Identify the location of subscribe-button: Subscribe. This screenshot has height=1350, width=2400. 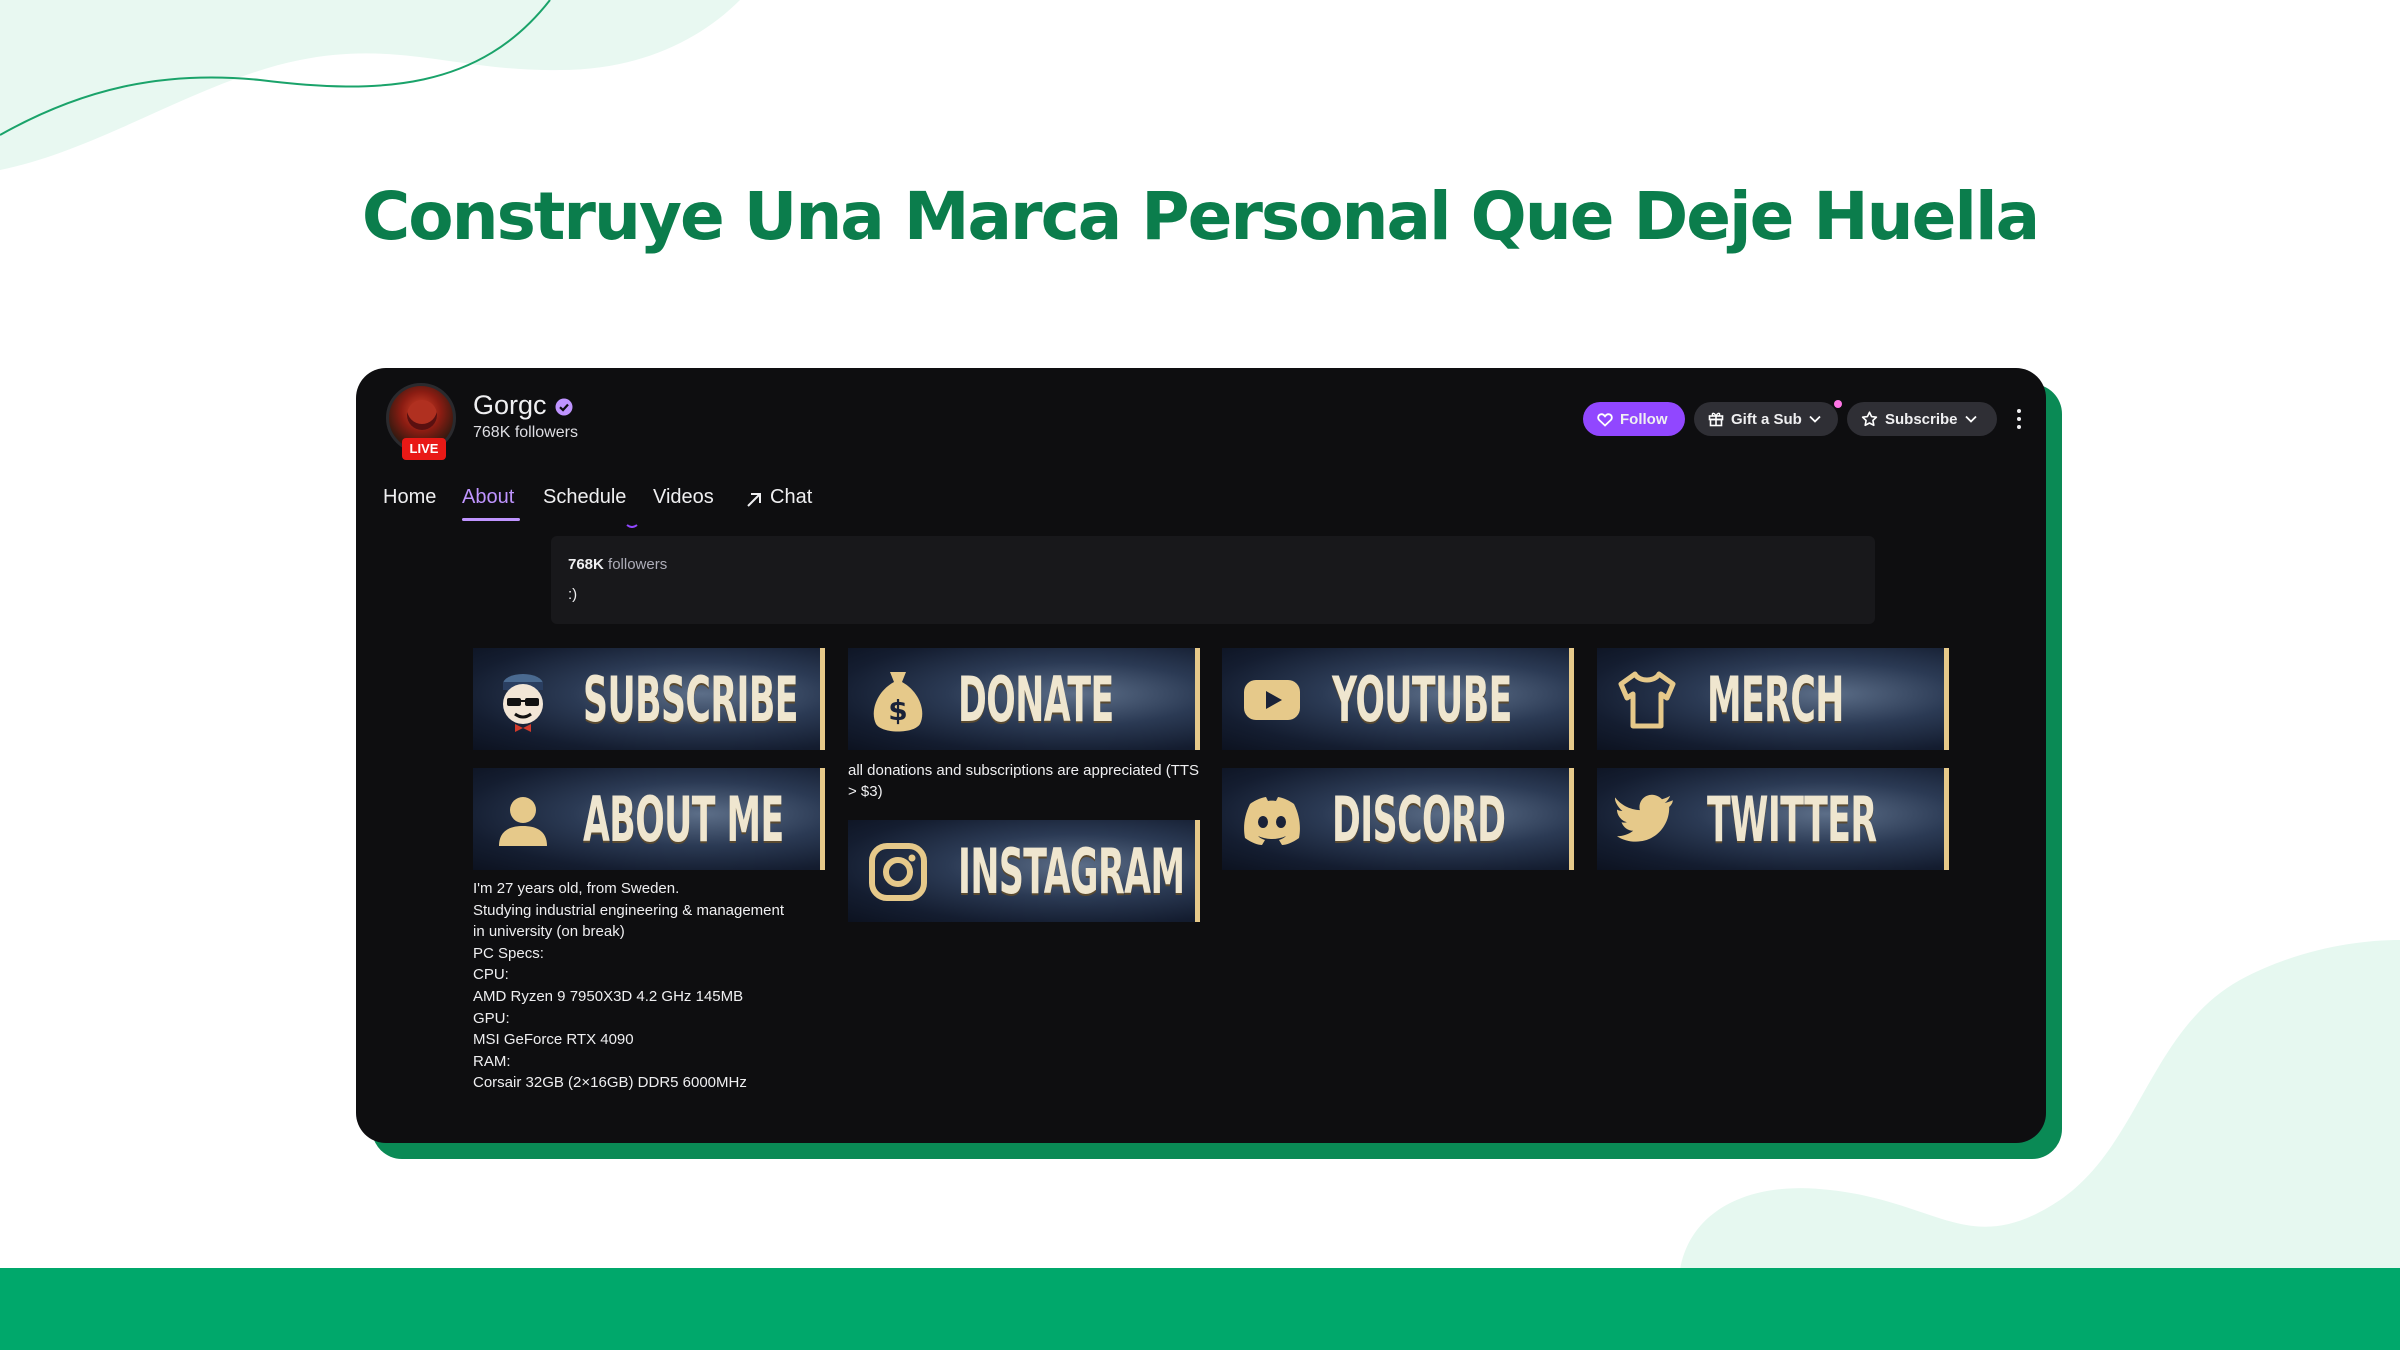
(1922, 419).